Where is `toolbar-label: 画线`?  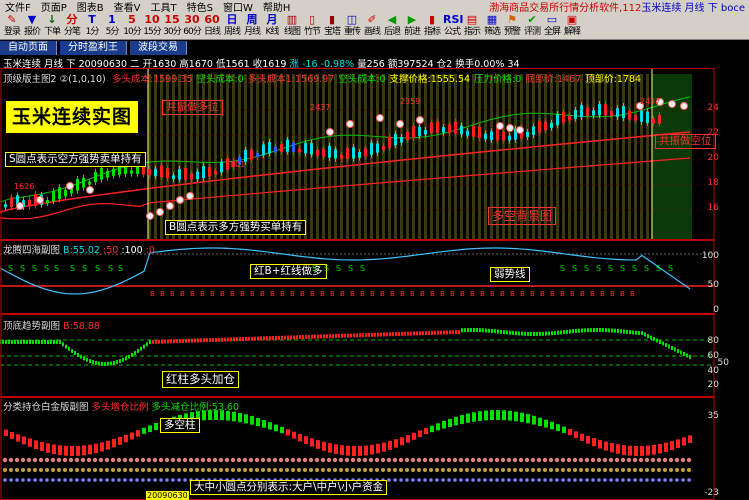
toolbar-label: 画线 is located at coordinates (372, 32).